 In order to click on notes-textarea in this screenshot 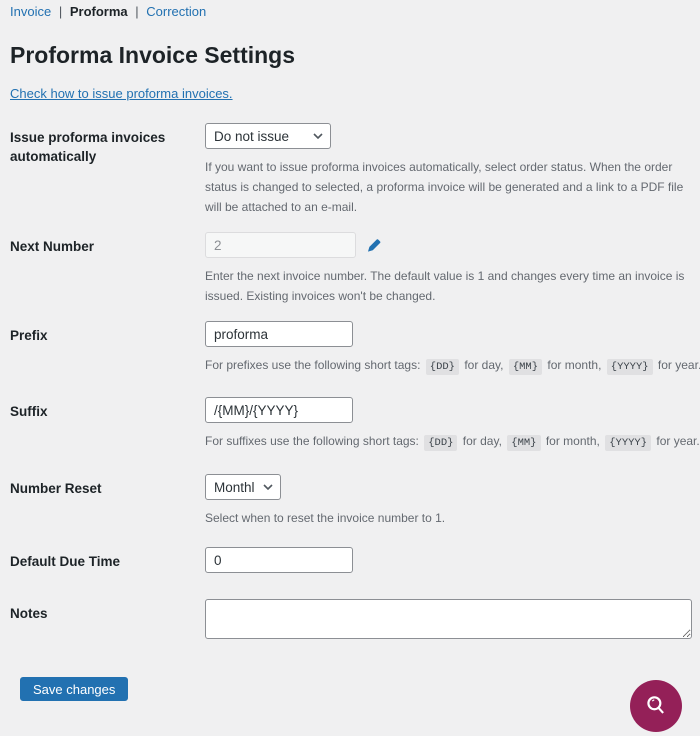, I will do `click(448, 619)`.